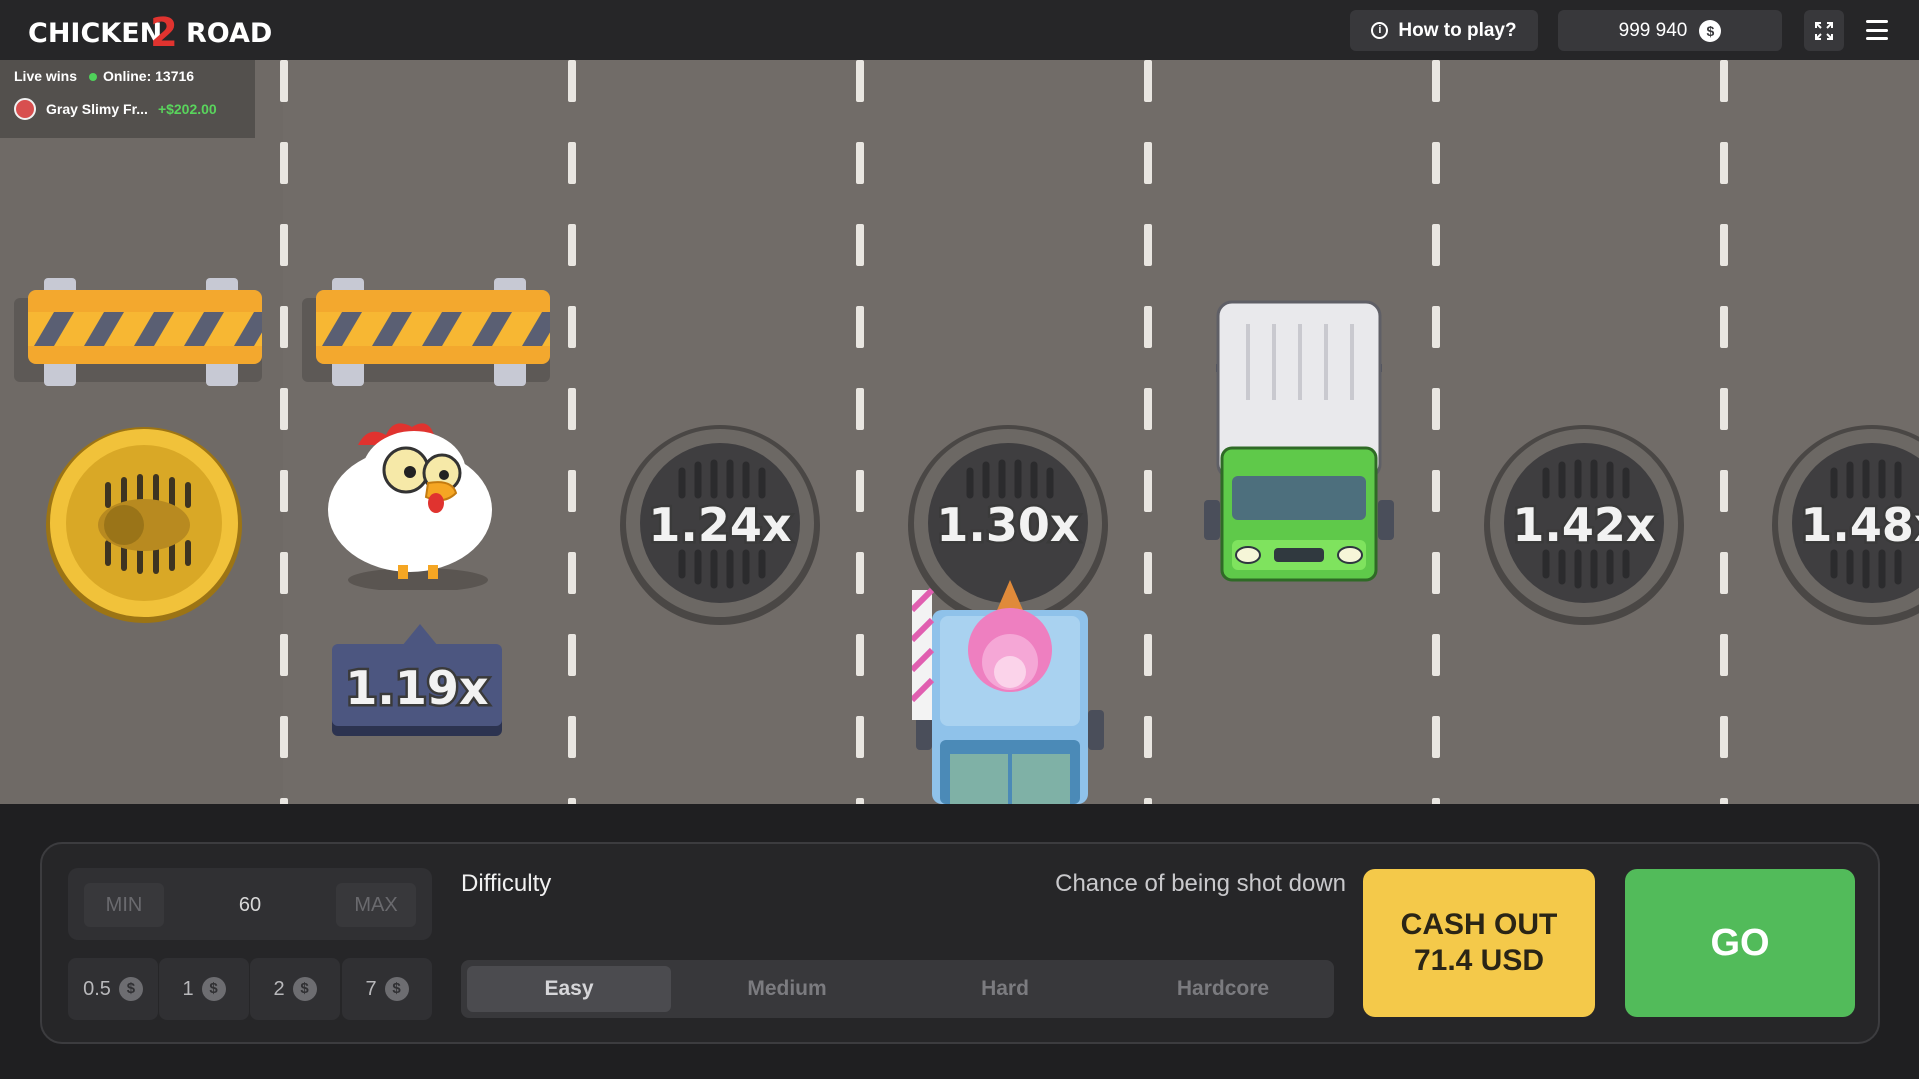 The height and width of the screenshot is (1079, 1919). Describe the element at coordinates (787, 989) in the screenshot. I see `tab-medium: Medium` at that location.